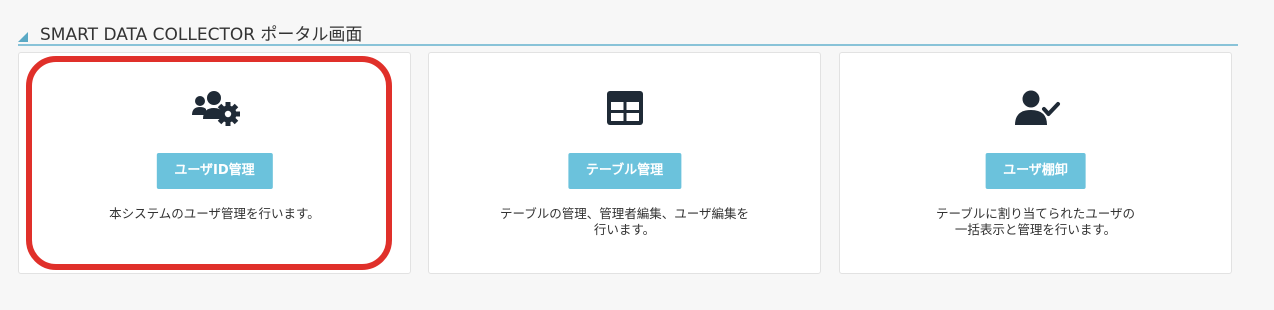 The image size is (1274, 310). I want to click on table-management-button: テーブル管理, so click(624, 171).